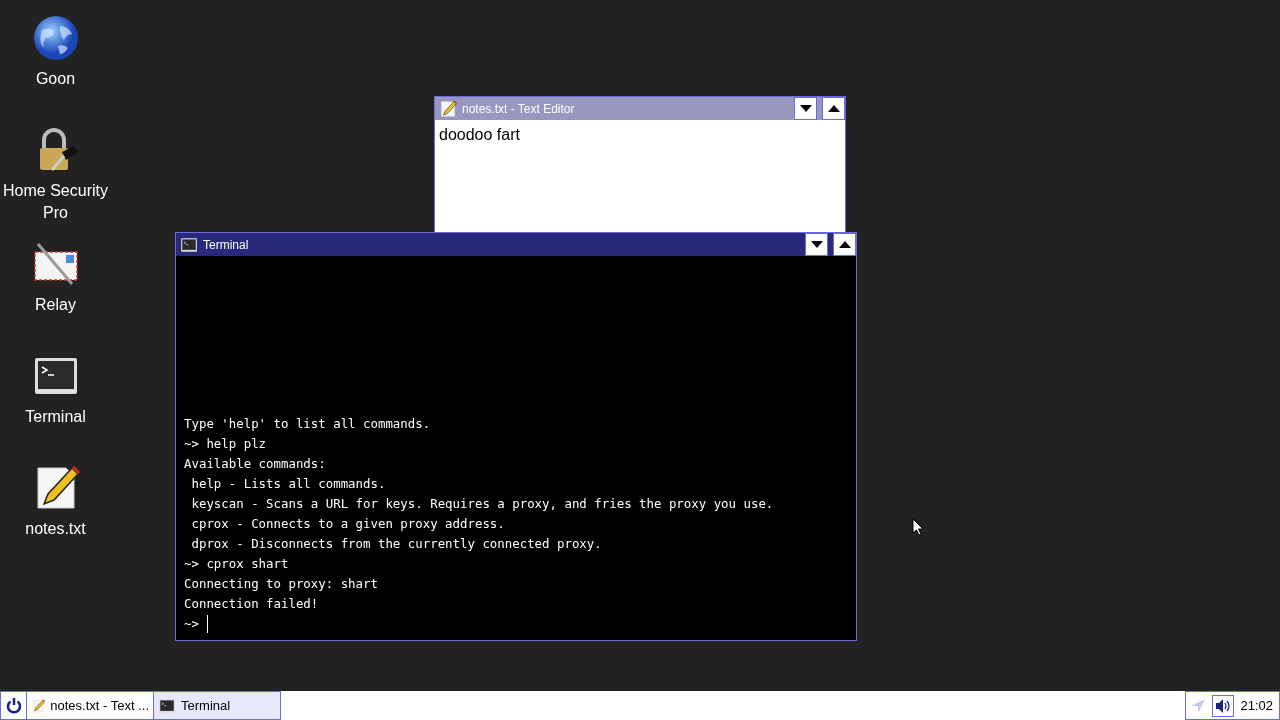 This screenshot has width=1280, height=720. What do you see at coordinates (640, 177) in the screenshot?
I see `text-area: doodoo fart` at bounding box center [640, 177].